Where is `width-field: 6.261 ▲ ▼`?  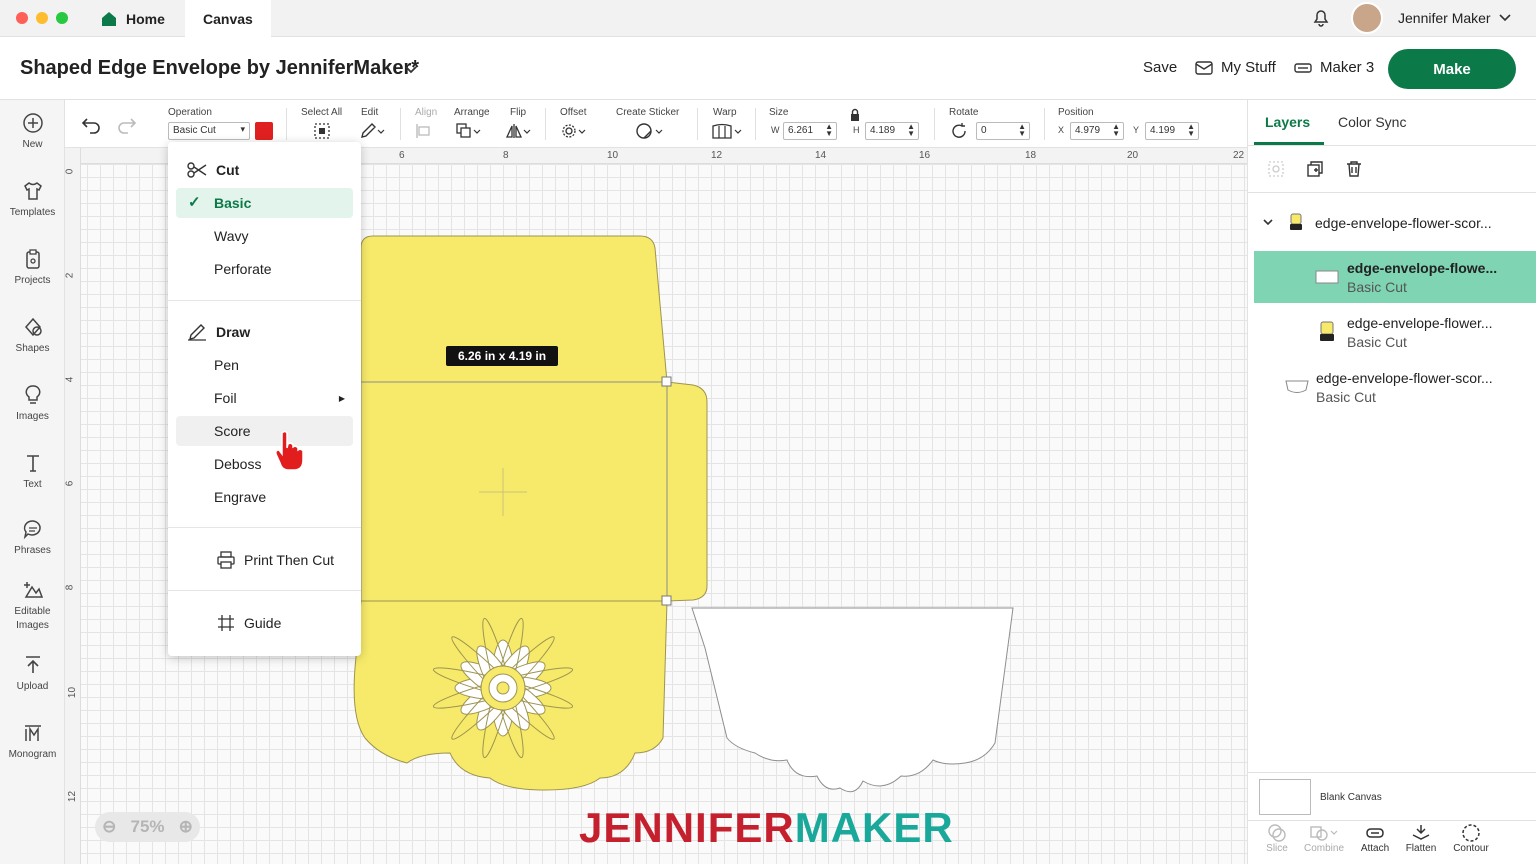 width-field: 6.261 ▲ ▼ is located at coordinates (810, 131).